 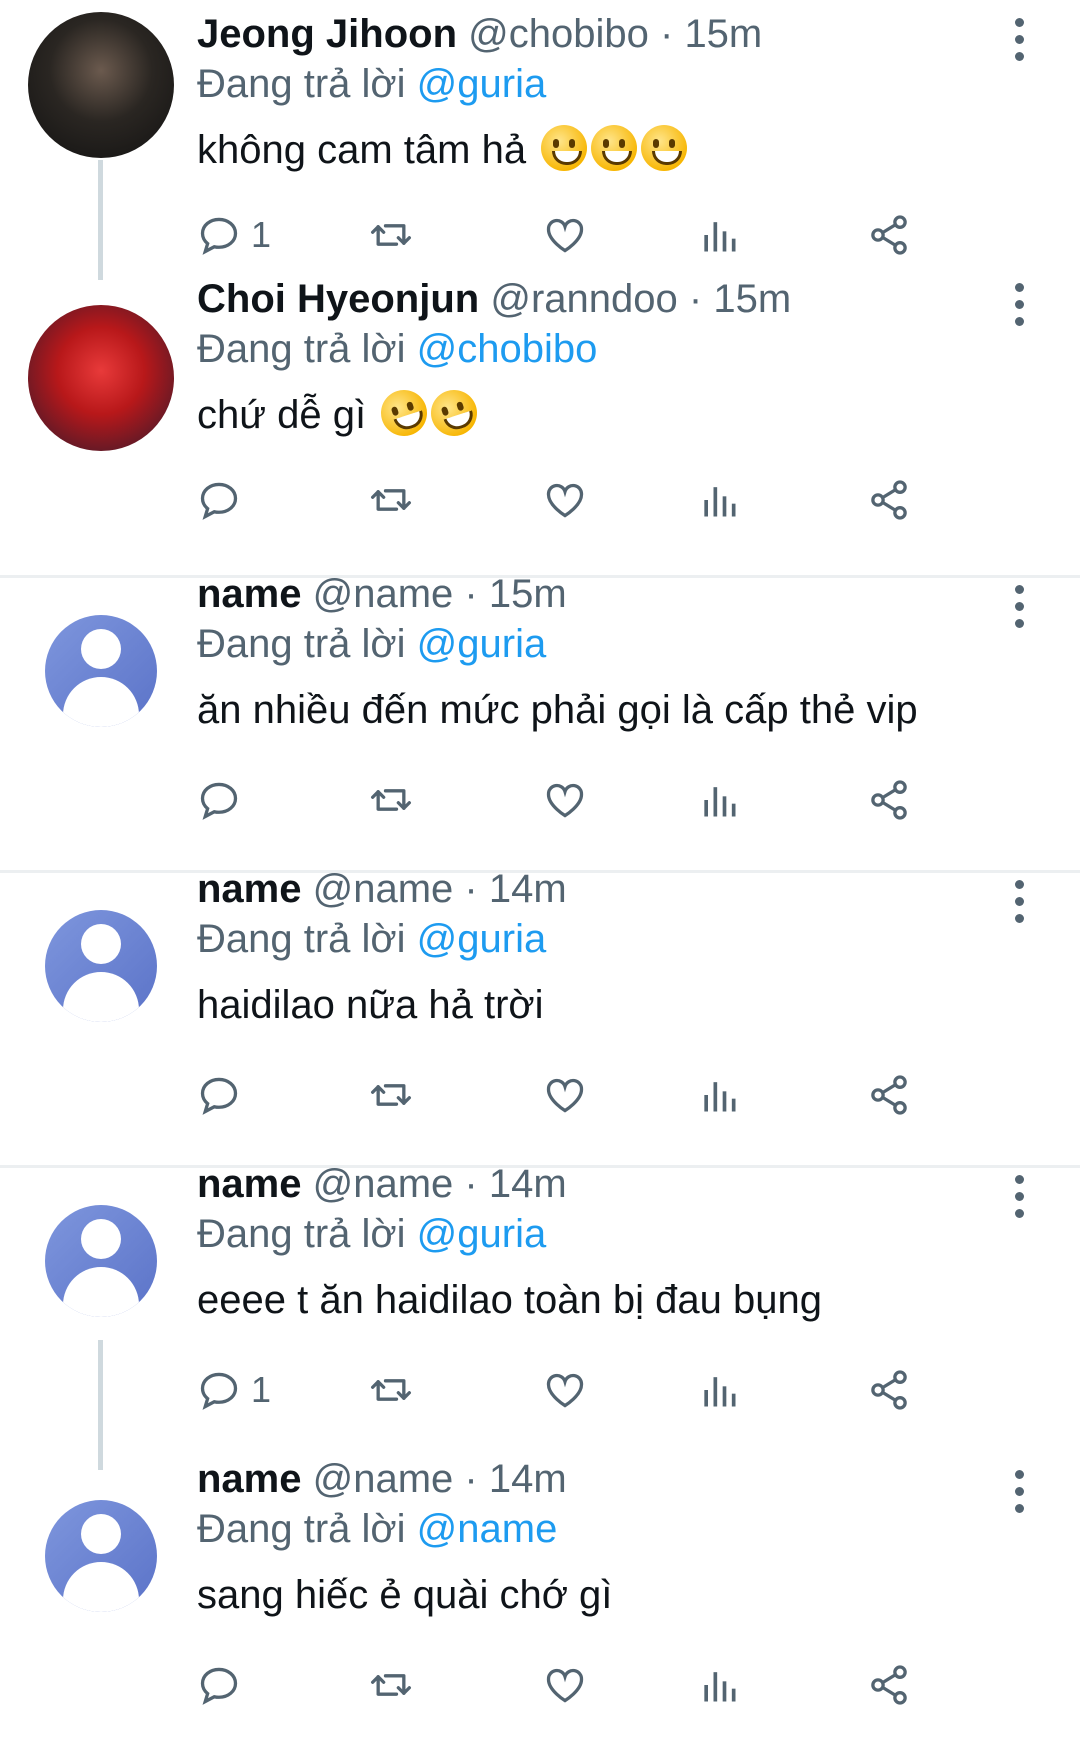 What do you see at coordinates (261, 234) in the screenshot?
I see `reply-count: 1` at bounding box center [261, 234].